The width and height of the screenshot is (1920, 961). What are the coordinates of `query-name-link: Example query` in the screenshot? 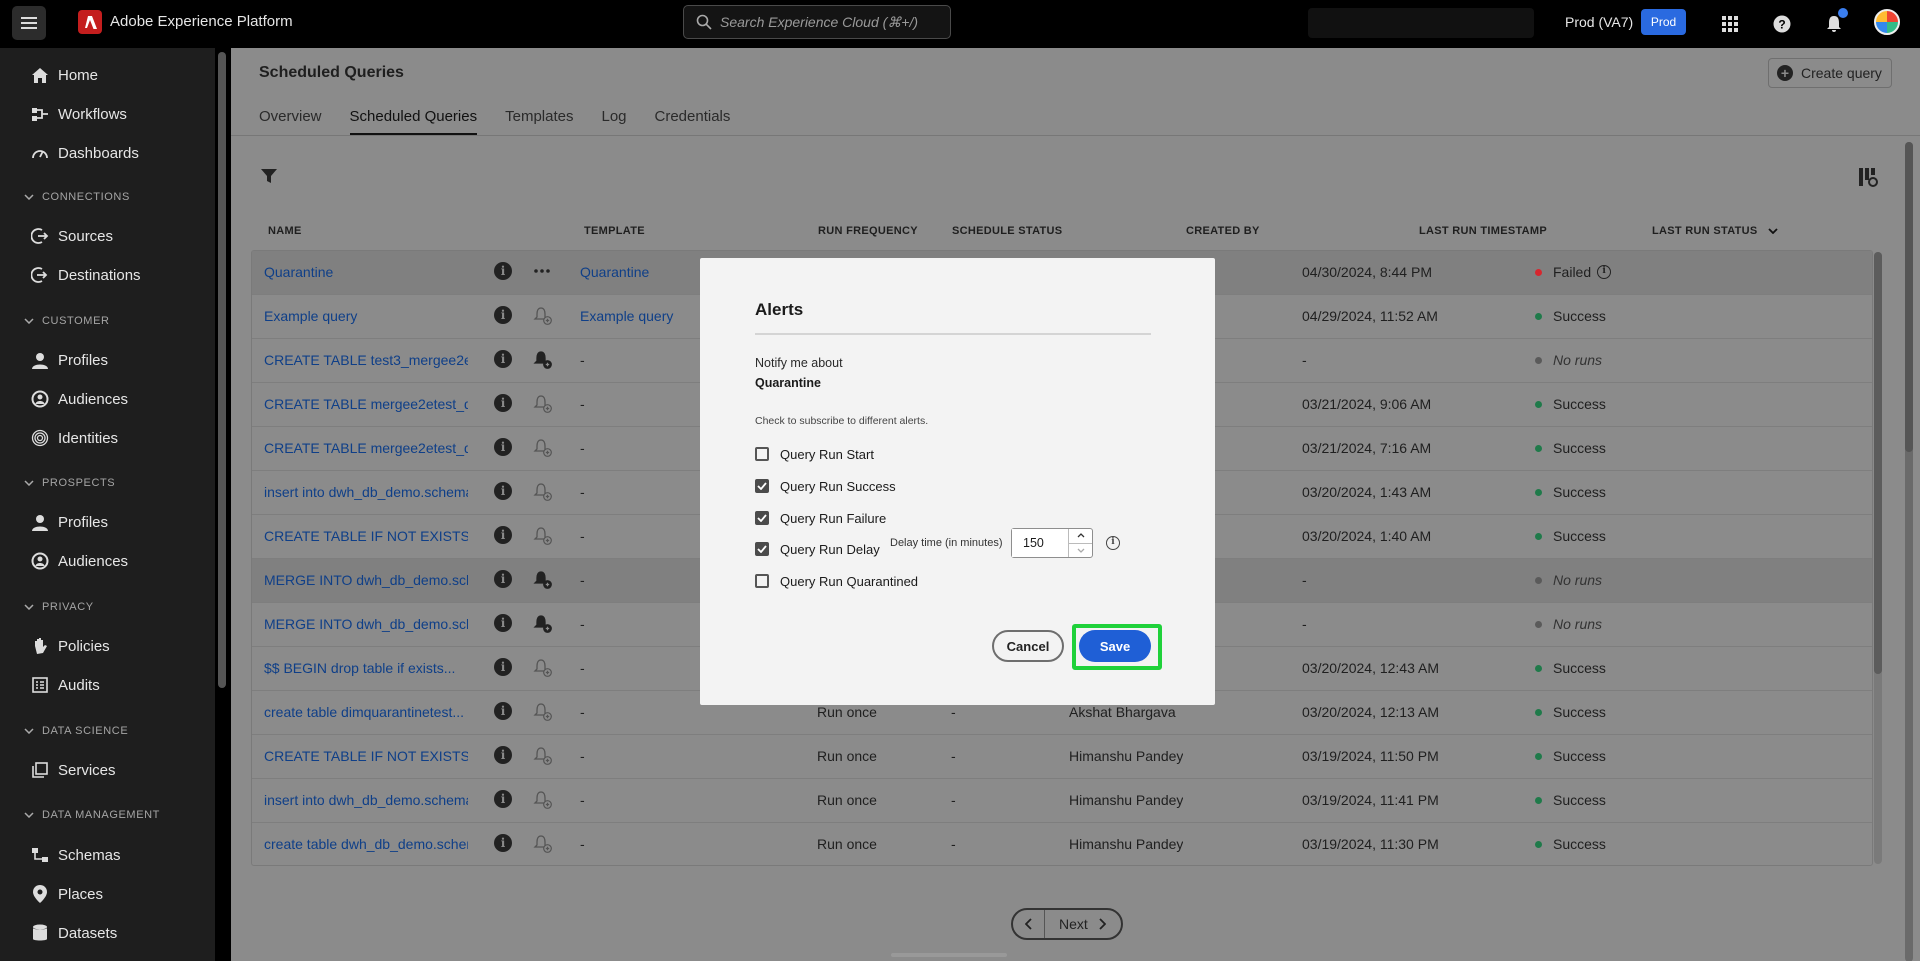 It's located at (366, 316).